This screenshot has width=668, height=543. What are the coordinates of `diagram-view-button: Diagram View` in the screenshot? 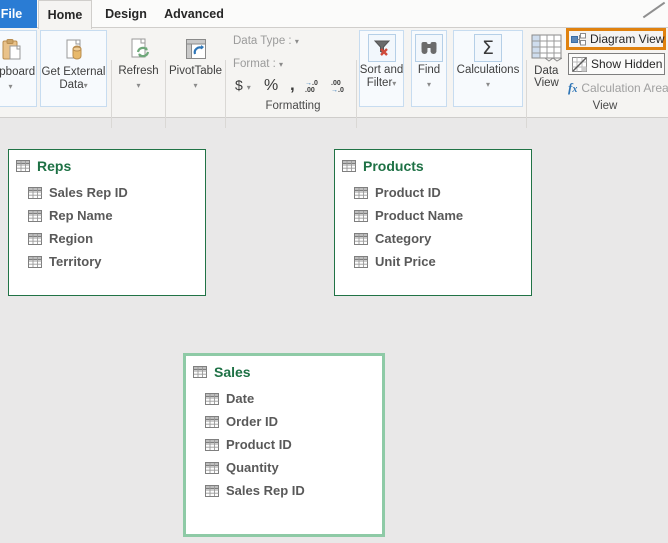 It's located at (616, 39).